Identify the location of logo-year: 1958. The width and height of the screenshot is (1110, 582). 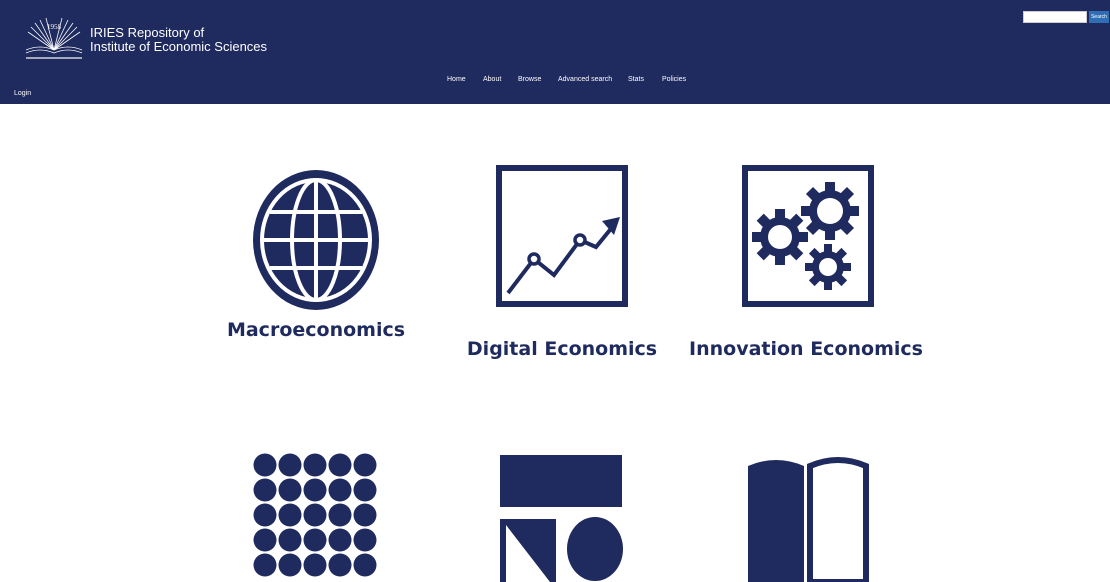
(54, 27).